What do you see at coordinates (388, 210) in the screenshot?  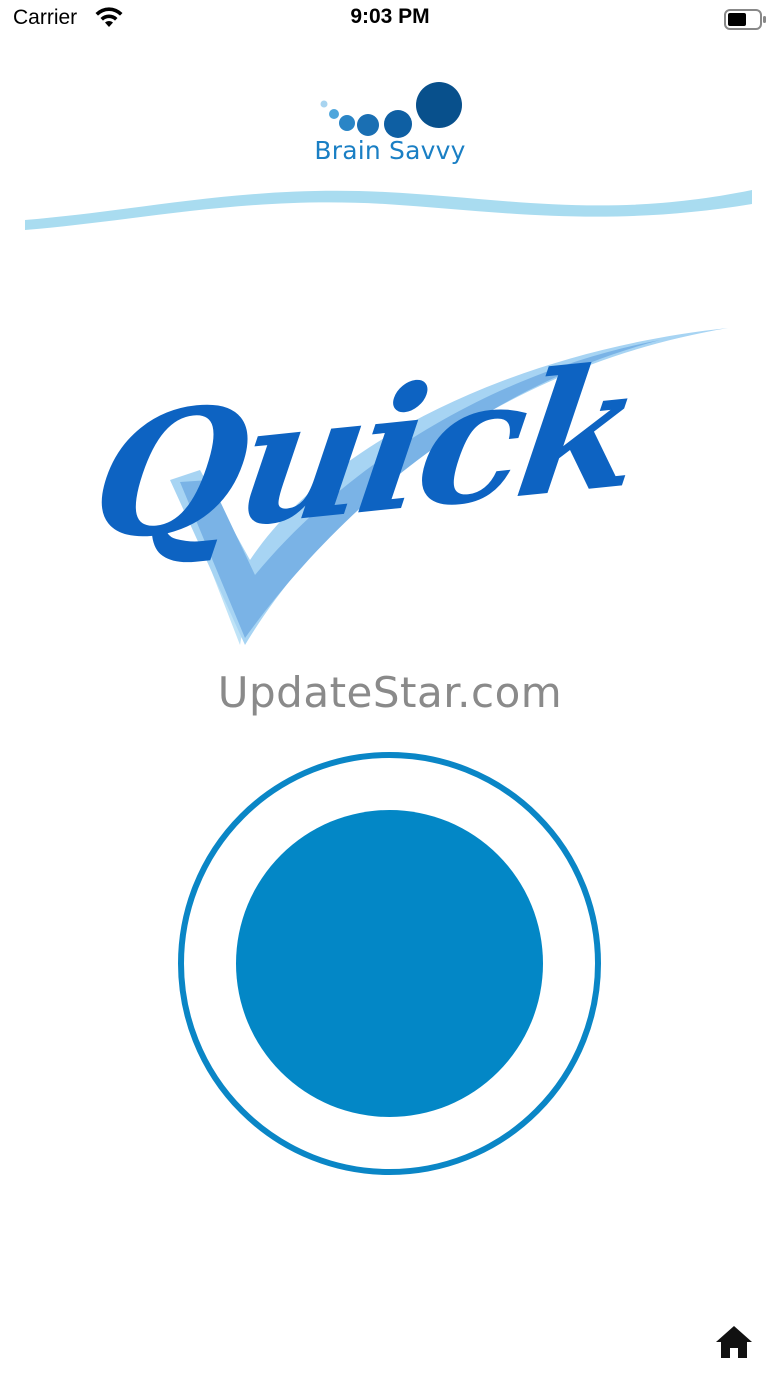 I see `wave-divider` at bounding box center [388, 210].